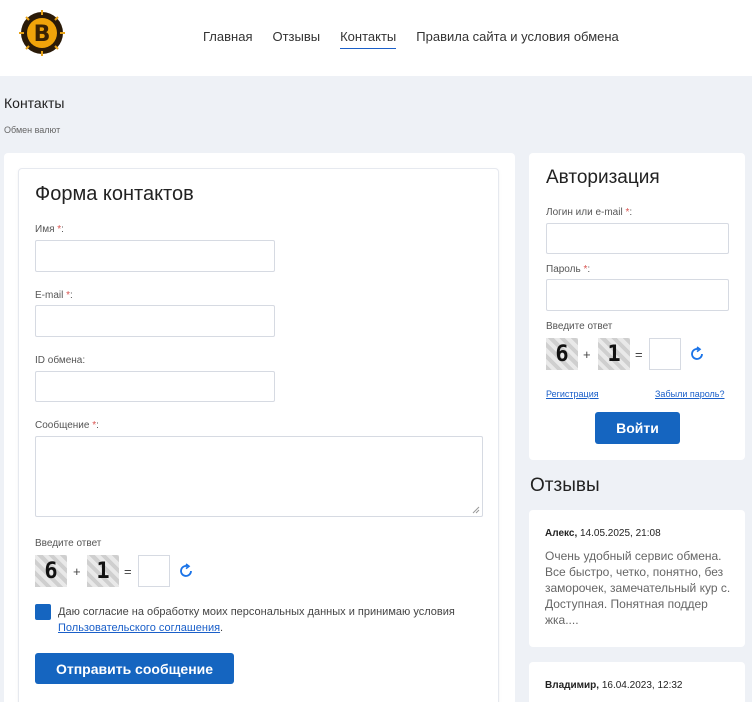  What do you see at coordinates (227, 39) in the screenshot?
I see `nav-home: Главная` at bounding box center [227, 39].